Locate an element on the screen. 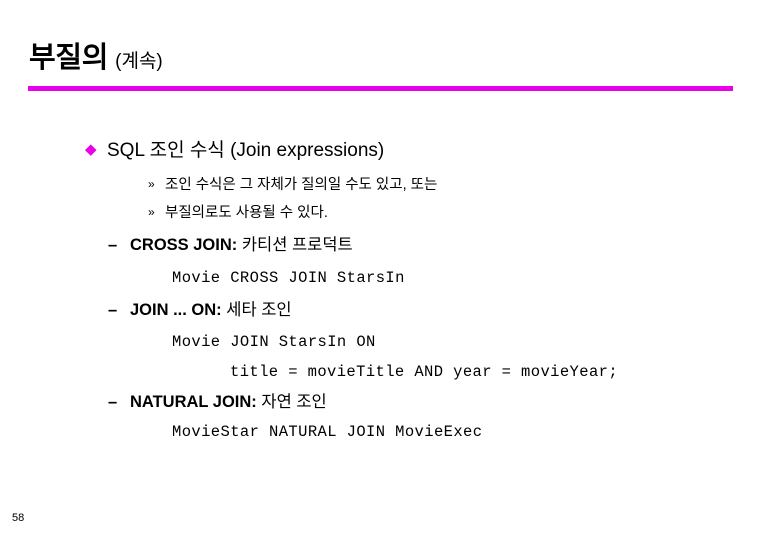 This screenshot has width=780, height=540. bullet-join-on: – JOIN ... ON: 세타 조인 is located at coordinates (200, 310).